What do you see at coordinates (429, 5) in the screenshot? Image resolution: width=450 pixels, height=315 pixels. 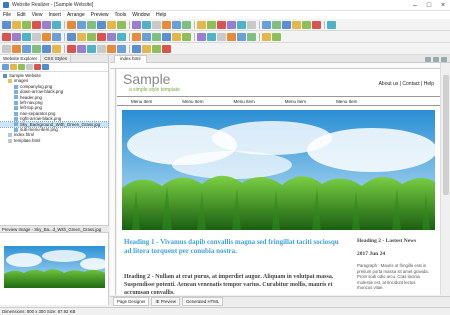 I see `maximize-button: □` at bounding box center [429, 5].